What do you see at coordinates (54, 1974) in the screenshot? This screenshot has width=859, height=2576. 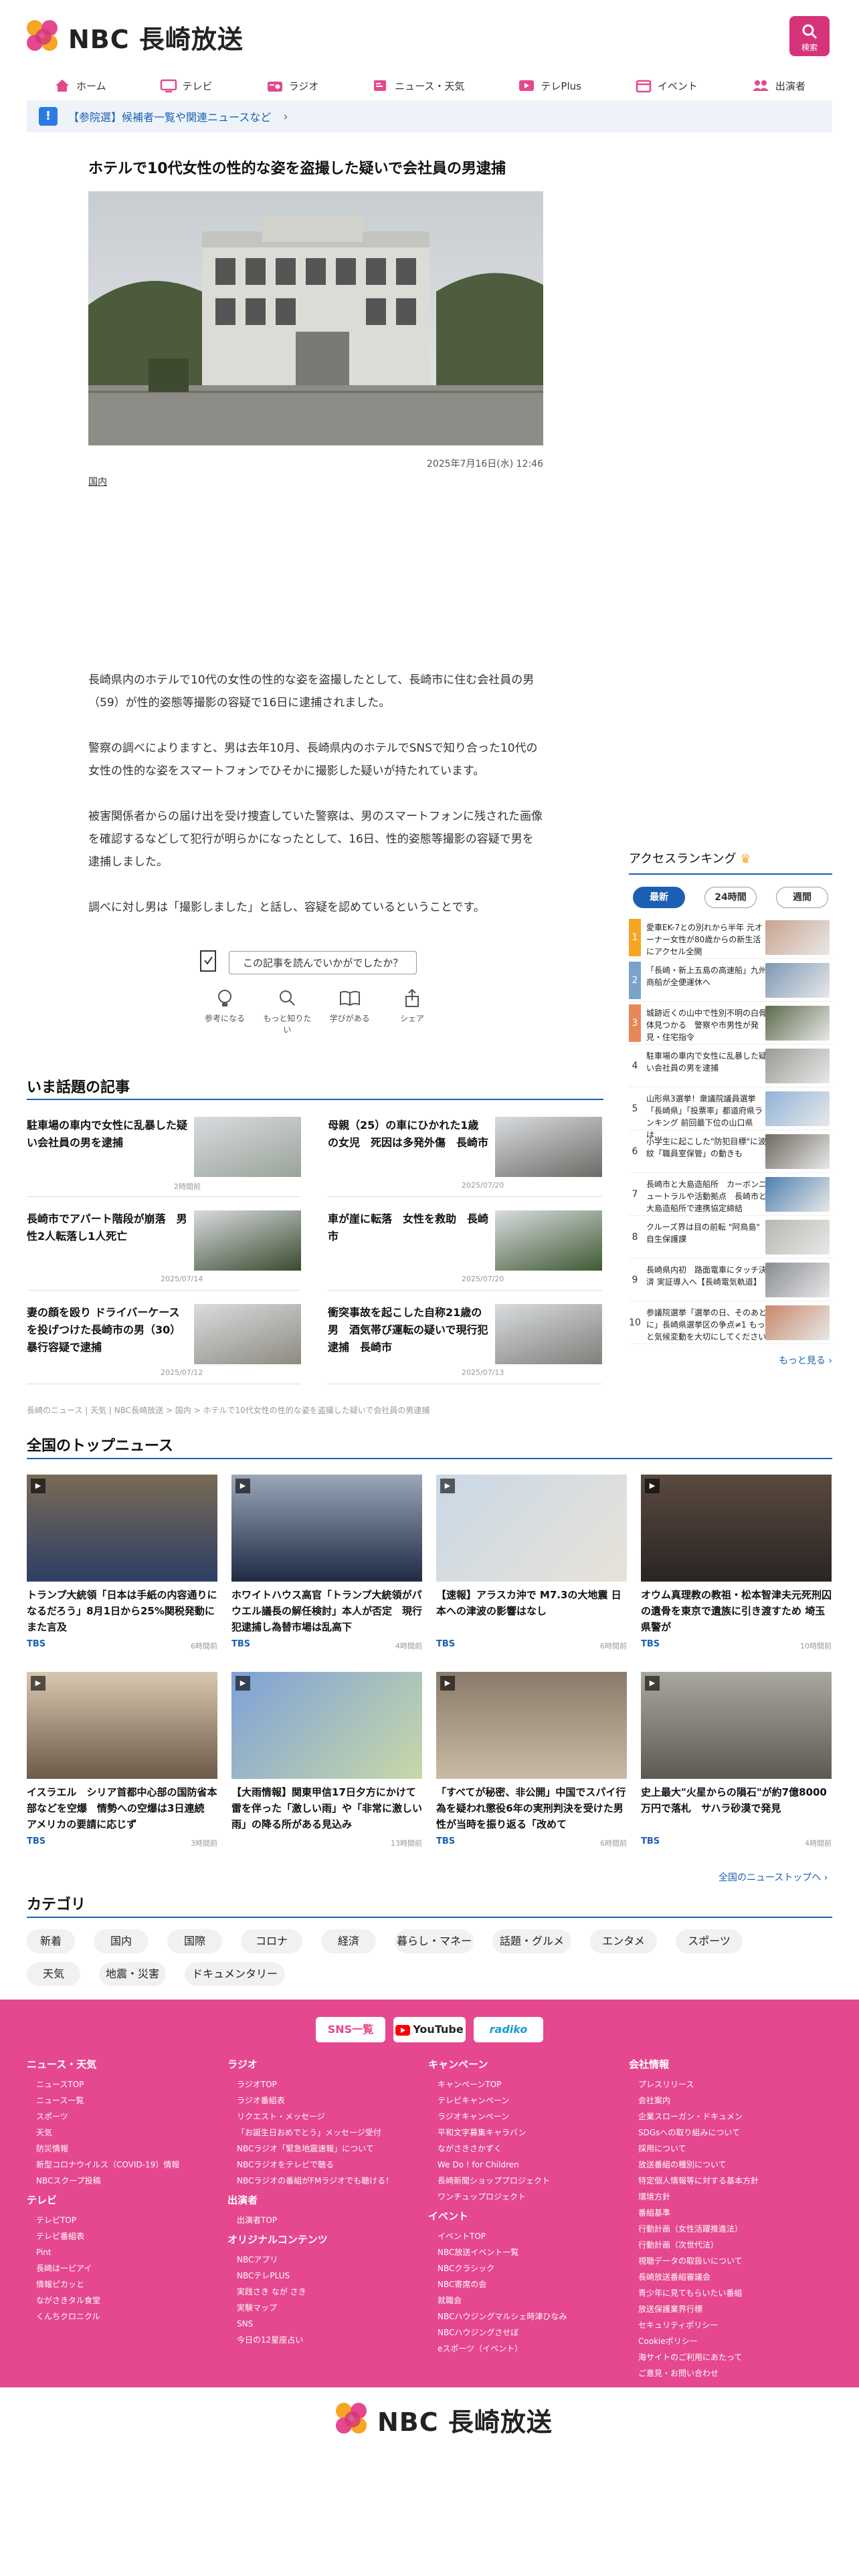 I see `category-chip: 天気` at bounding box center [54, 1974].